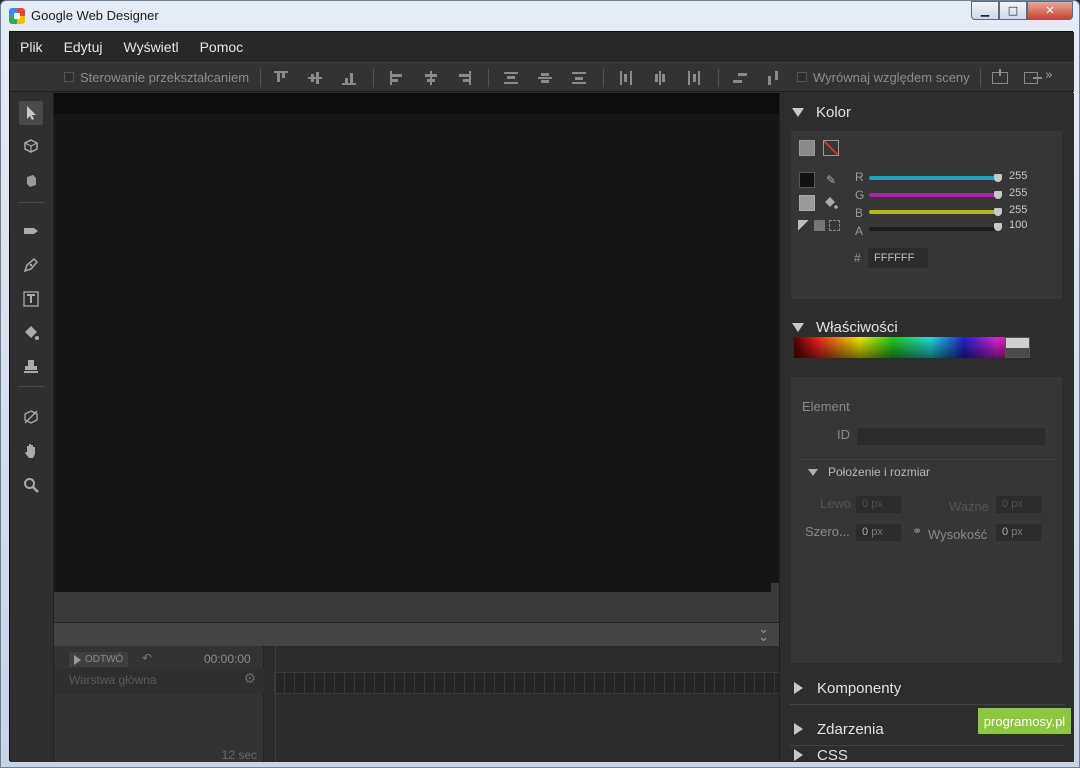 Image resolution: width=1080 pixels, height=768 pixels. What do you see at coordinates (31, 485) in the screenshot?
I see `zoom-tool-icon` at bounding box center [31, 485].